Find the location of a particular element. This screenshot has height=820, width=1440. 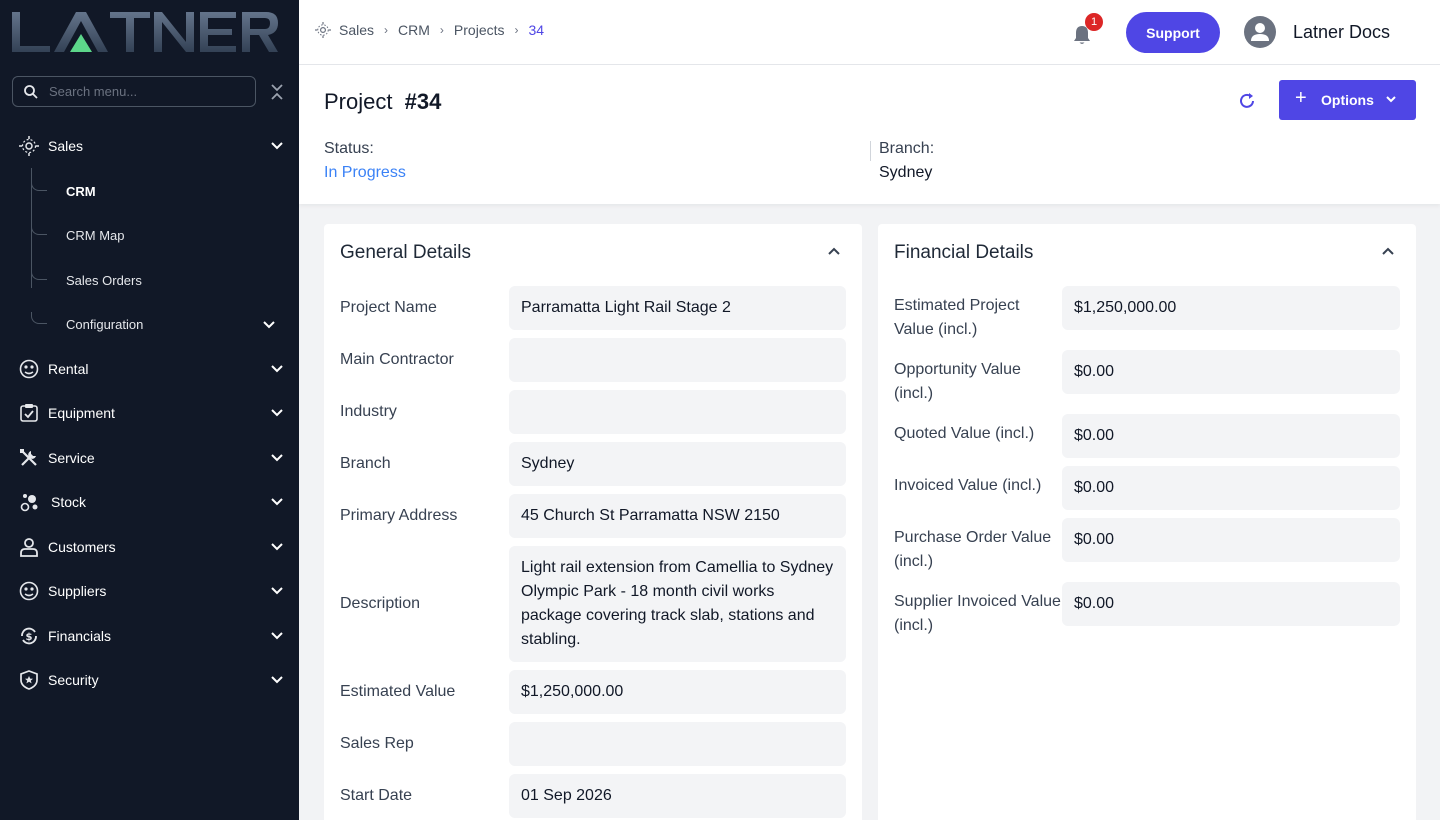

sidebar-item-label: Customers is located at coordinates (82, 547).